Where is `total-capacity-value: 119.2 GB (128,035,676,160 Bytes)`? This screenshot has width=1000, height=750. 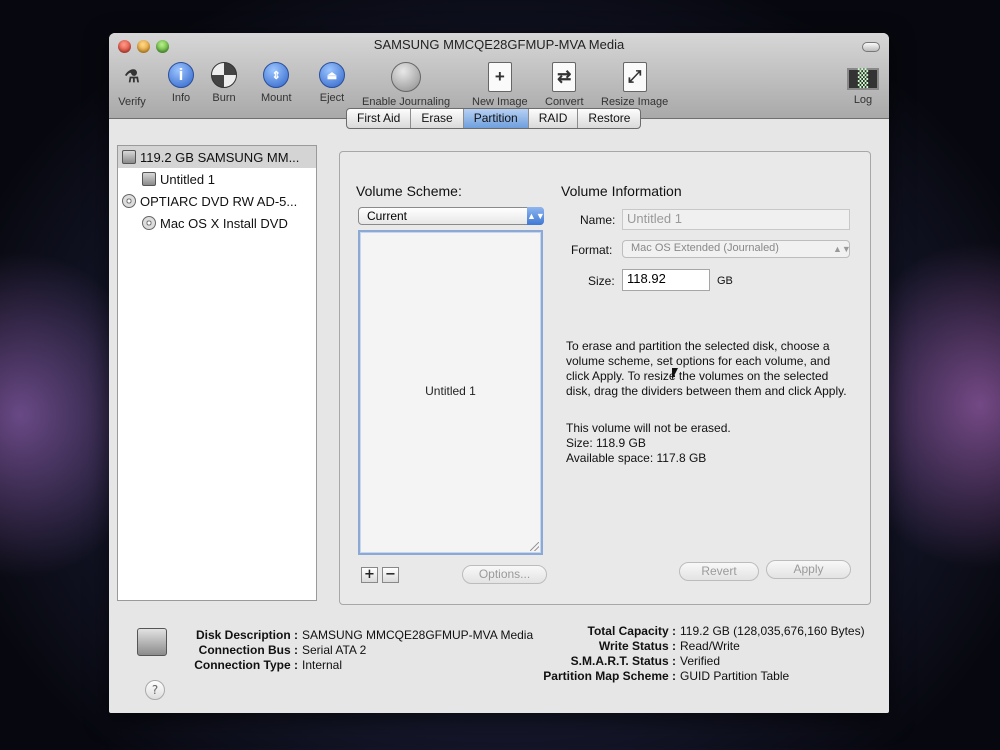 total-capacity-value: 119.2 GB (128,035,676,160 Bytes) is located at coordinates (772, 631).